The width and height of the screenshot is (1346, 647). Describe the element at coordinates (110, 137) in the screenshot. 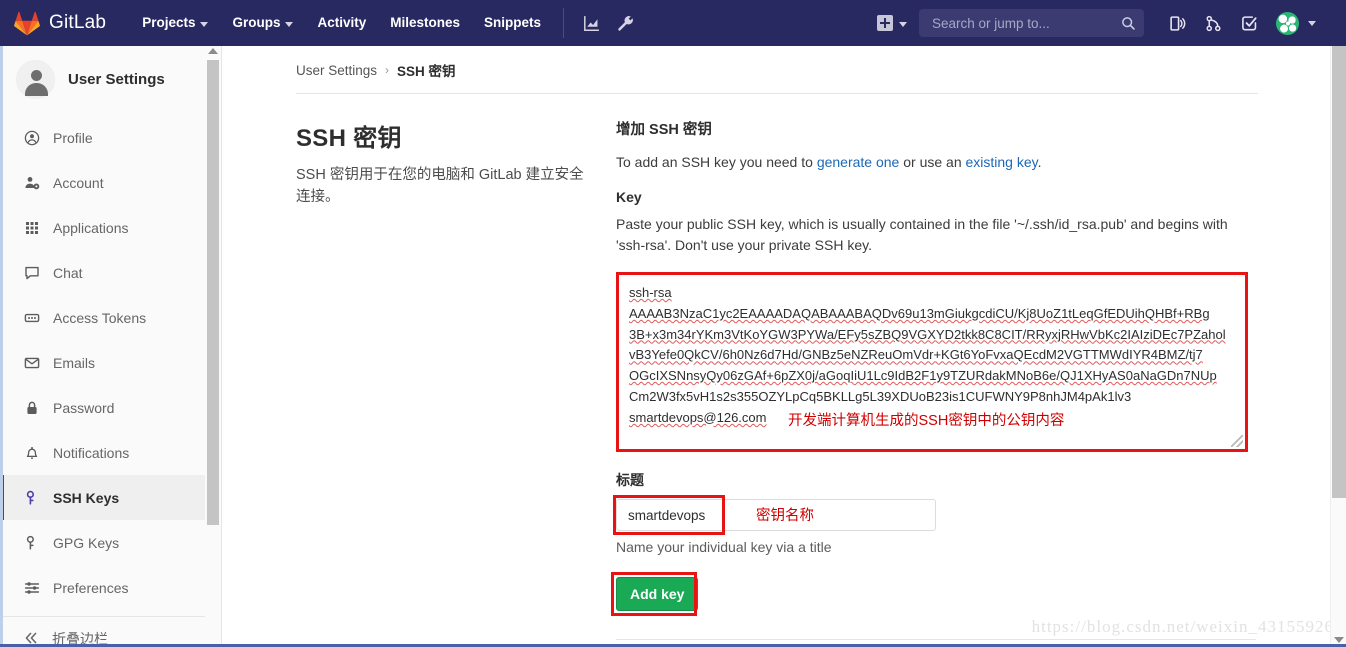

I see `sidebar-item-profile: Profile` at that location.